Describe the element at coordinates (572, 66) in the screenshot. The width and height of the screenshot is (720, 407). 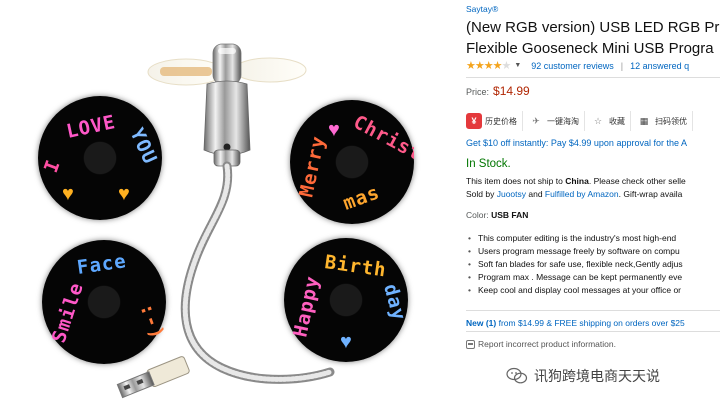
I see `customer-reviews-link: 92 customer reviews` at that location.